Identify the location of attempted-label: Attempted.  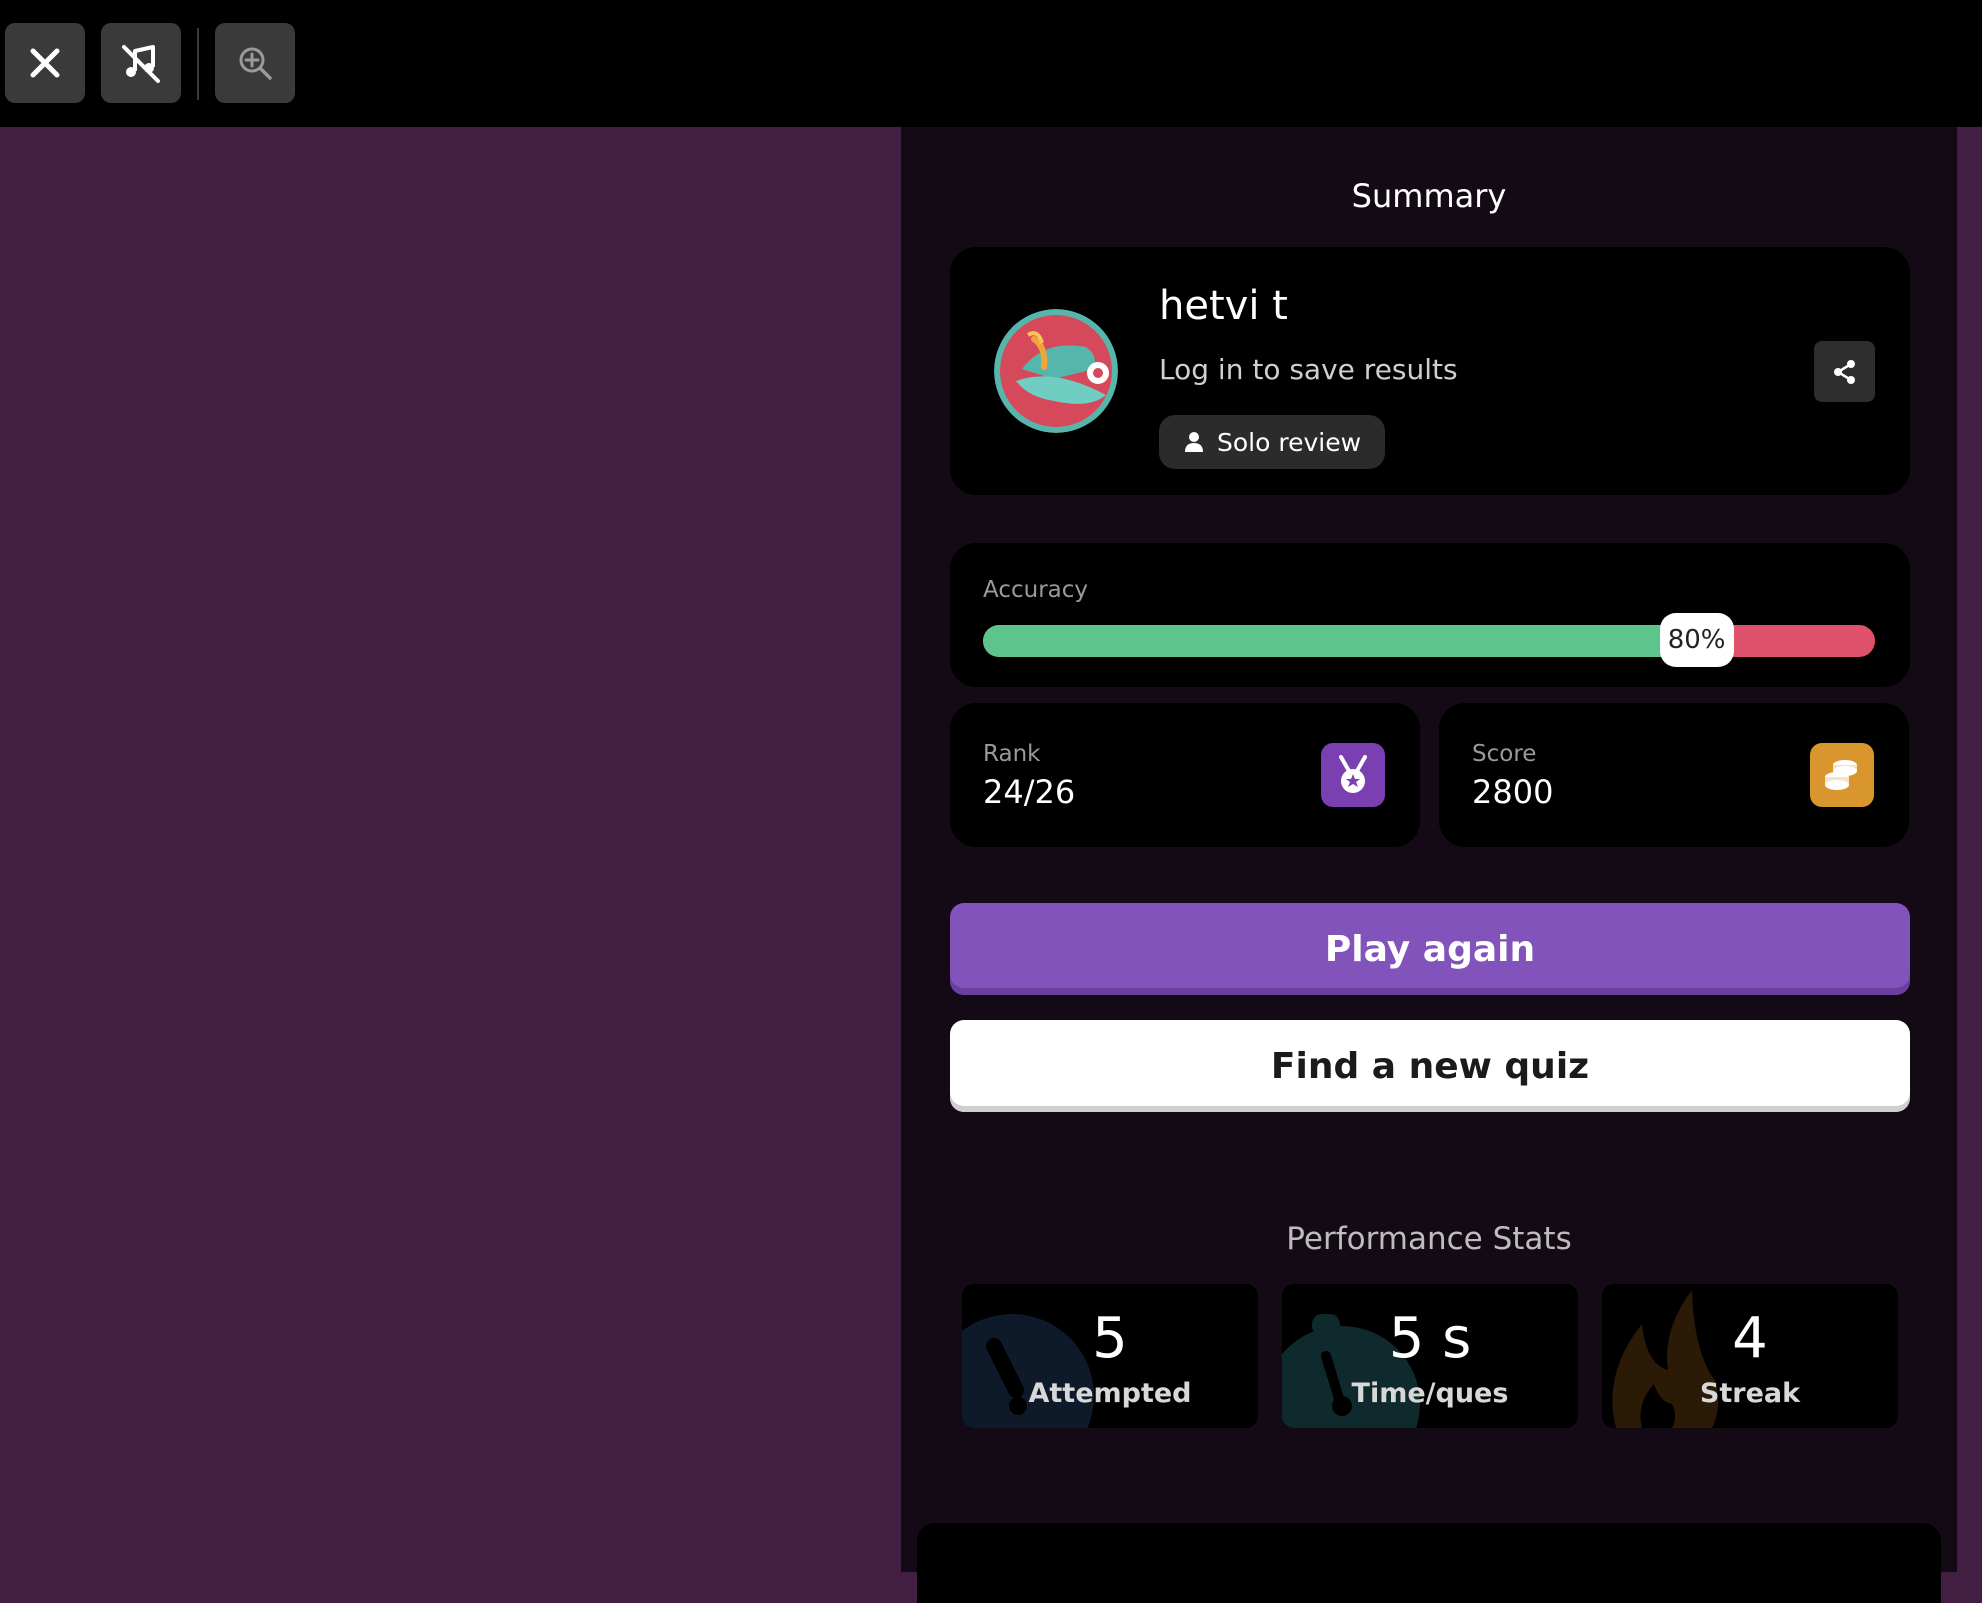
(1110, 1393).